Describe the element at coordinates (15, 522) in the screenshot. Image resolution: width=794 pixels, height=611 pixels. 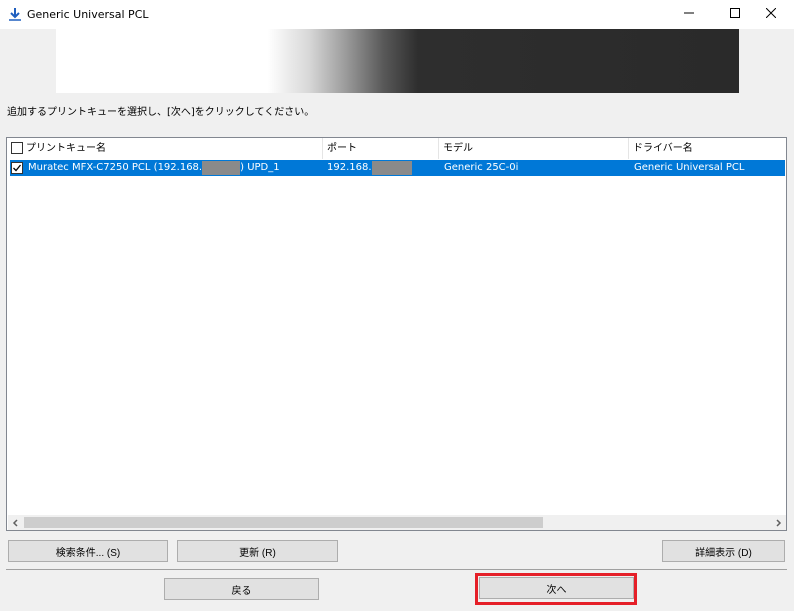
I see `scroll-left-icon` at that location.